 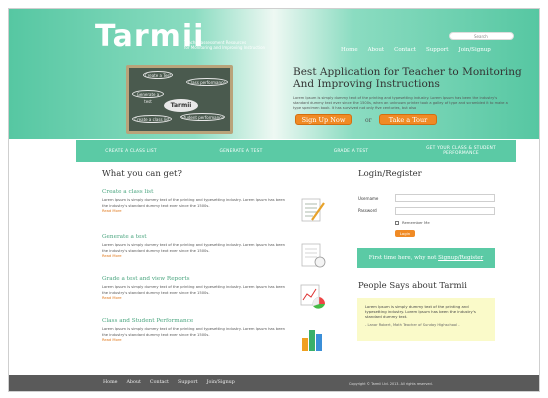 I want to click on footer-nav-support: Support, so click(x=188, y=382).